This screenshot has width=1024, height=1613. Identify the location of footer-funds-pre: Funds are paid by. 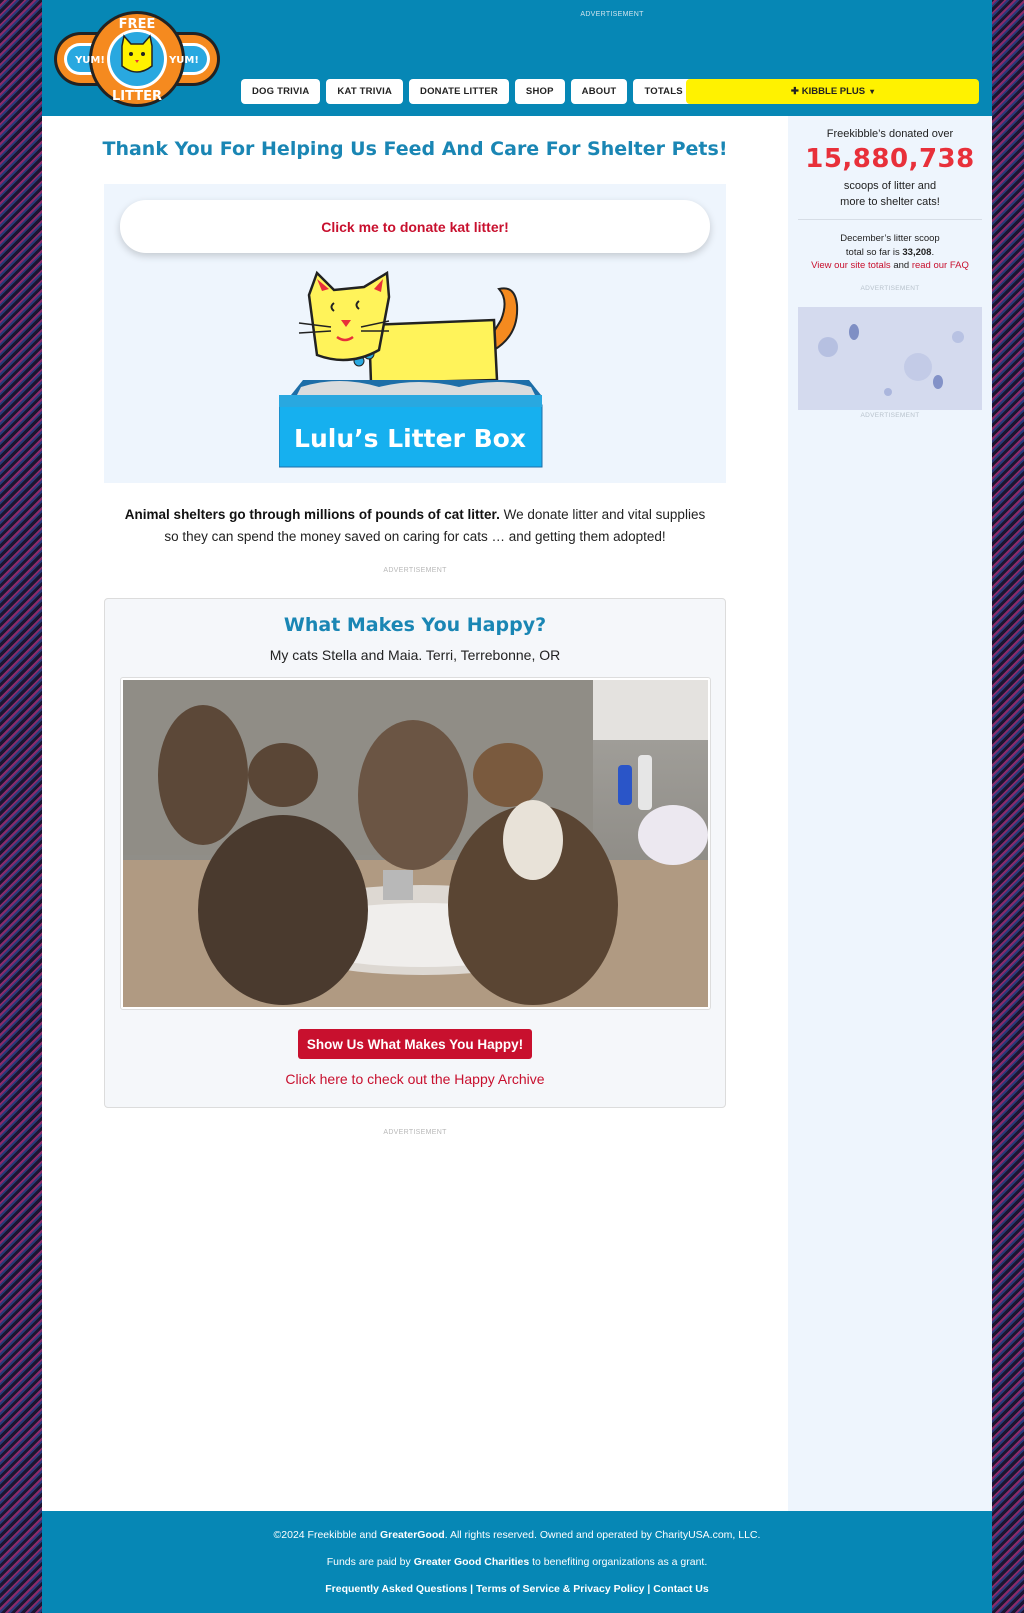
(370, 1562).